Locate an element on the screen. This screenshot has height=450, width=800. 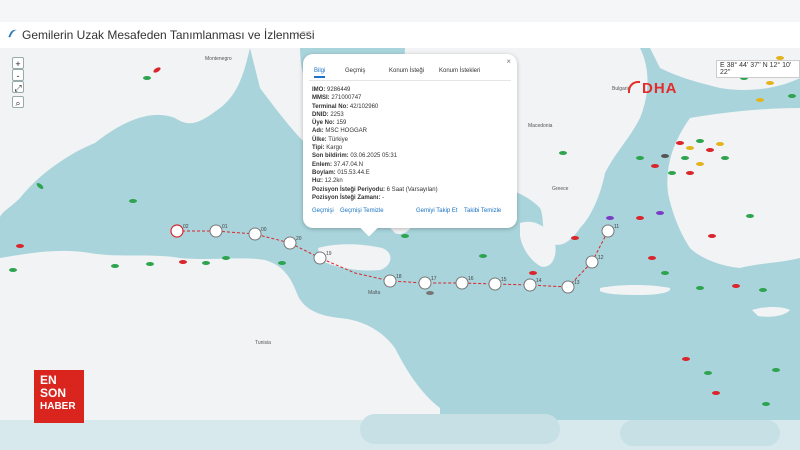
track-point-label: 00 is located at coordinates (264, 230).